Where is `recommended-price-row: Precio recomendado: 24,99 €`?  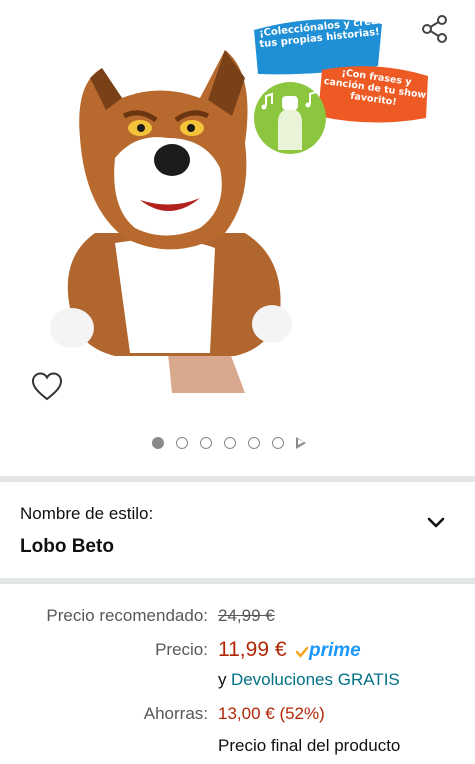 recommended-price-row: Precio recomendado: 24,99 € is located at coordinates (237, 621).